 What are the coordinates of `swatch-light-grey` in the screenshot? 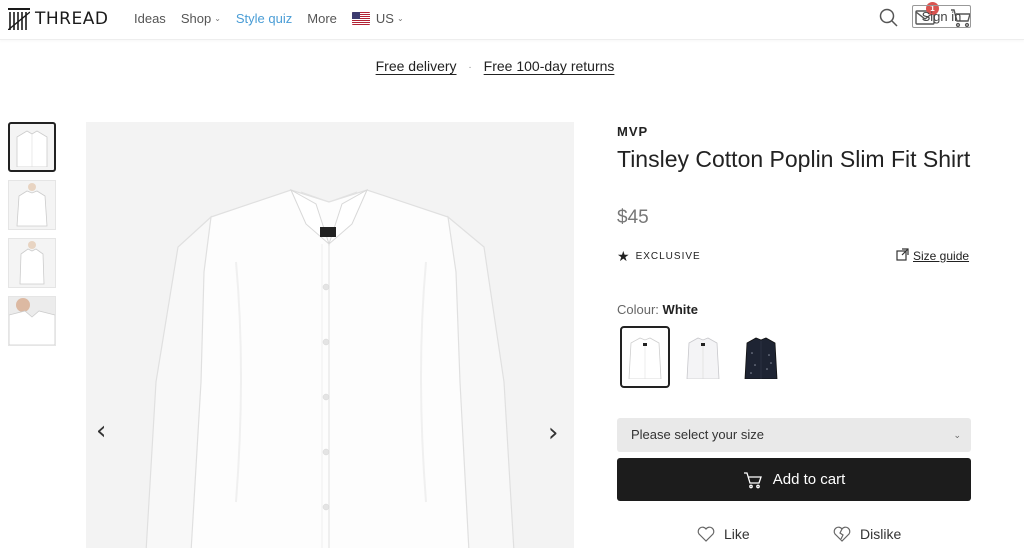 It's located at (703, 357).